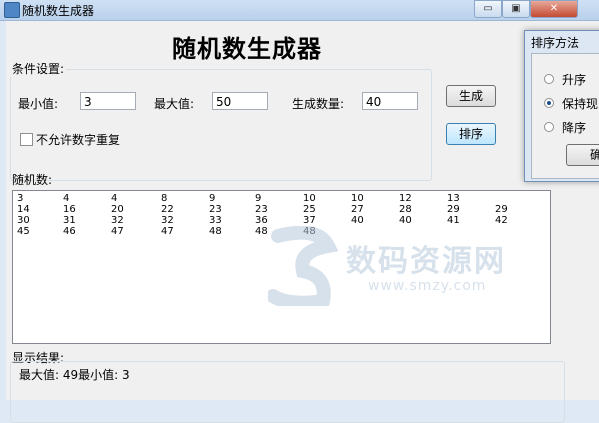 This screenshot has height=423, width=599. I want to click on sort-keep-radio, so click(549, 103).